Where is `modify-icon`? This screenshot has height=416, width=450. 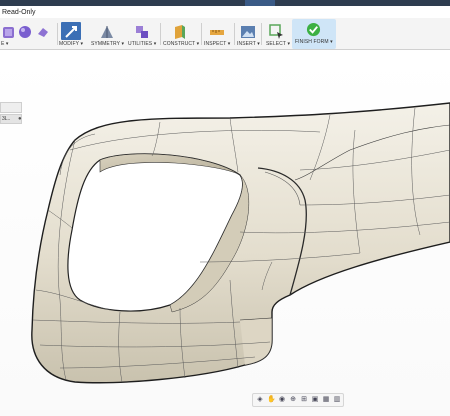
modify-icon is located at coordinates (71, 32).